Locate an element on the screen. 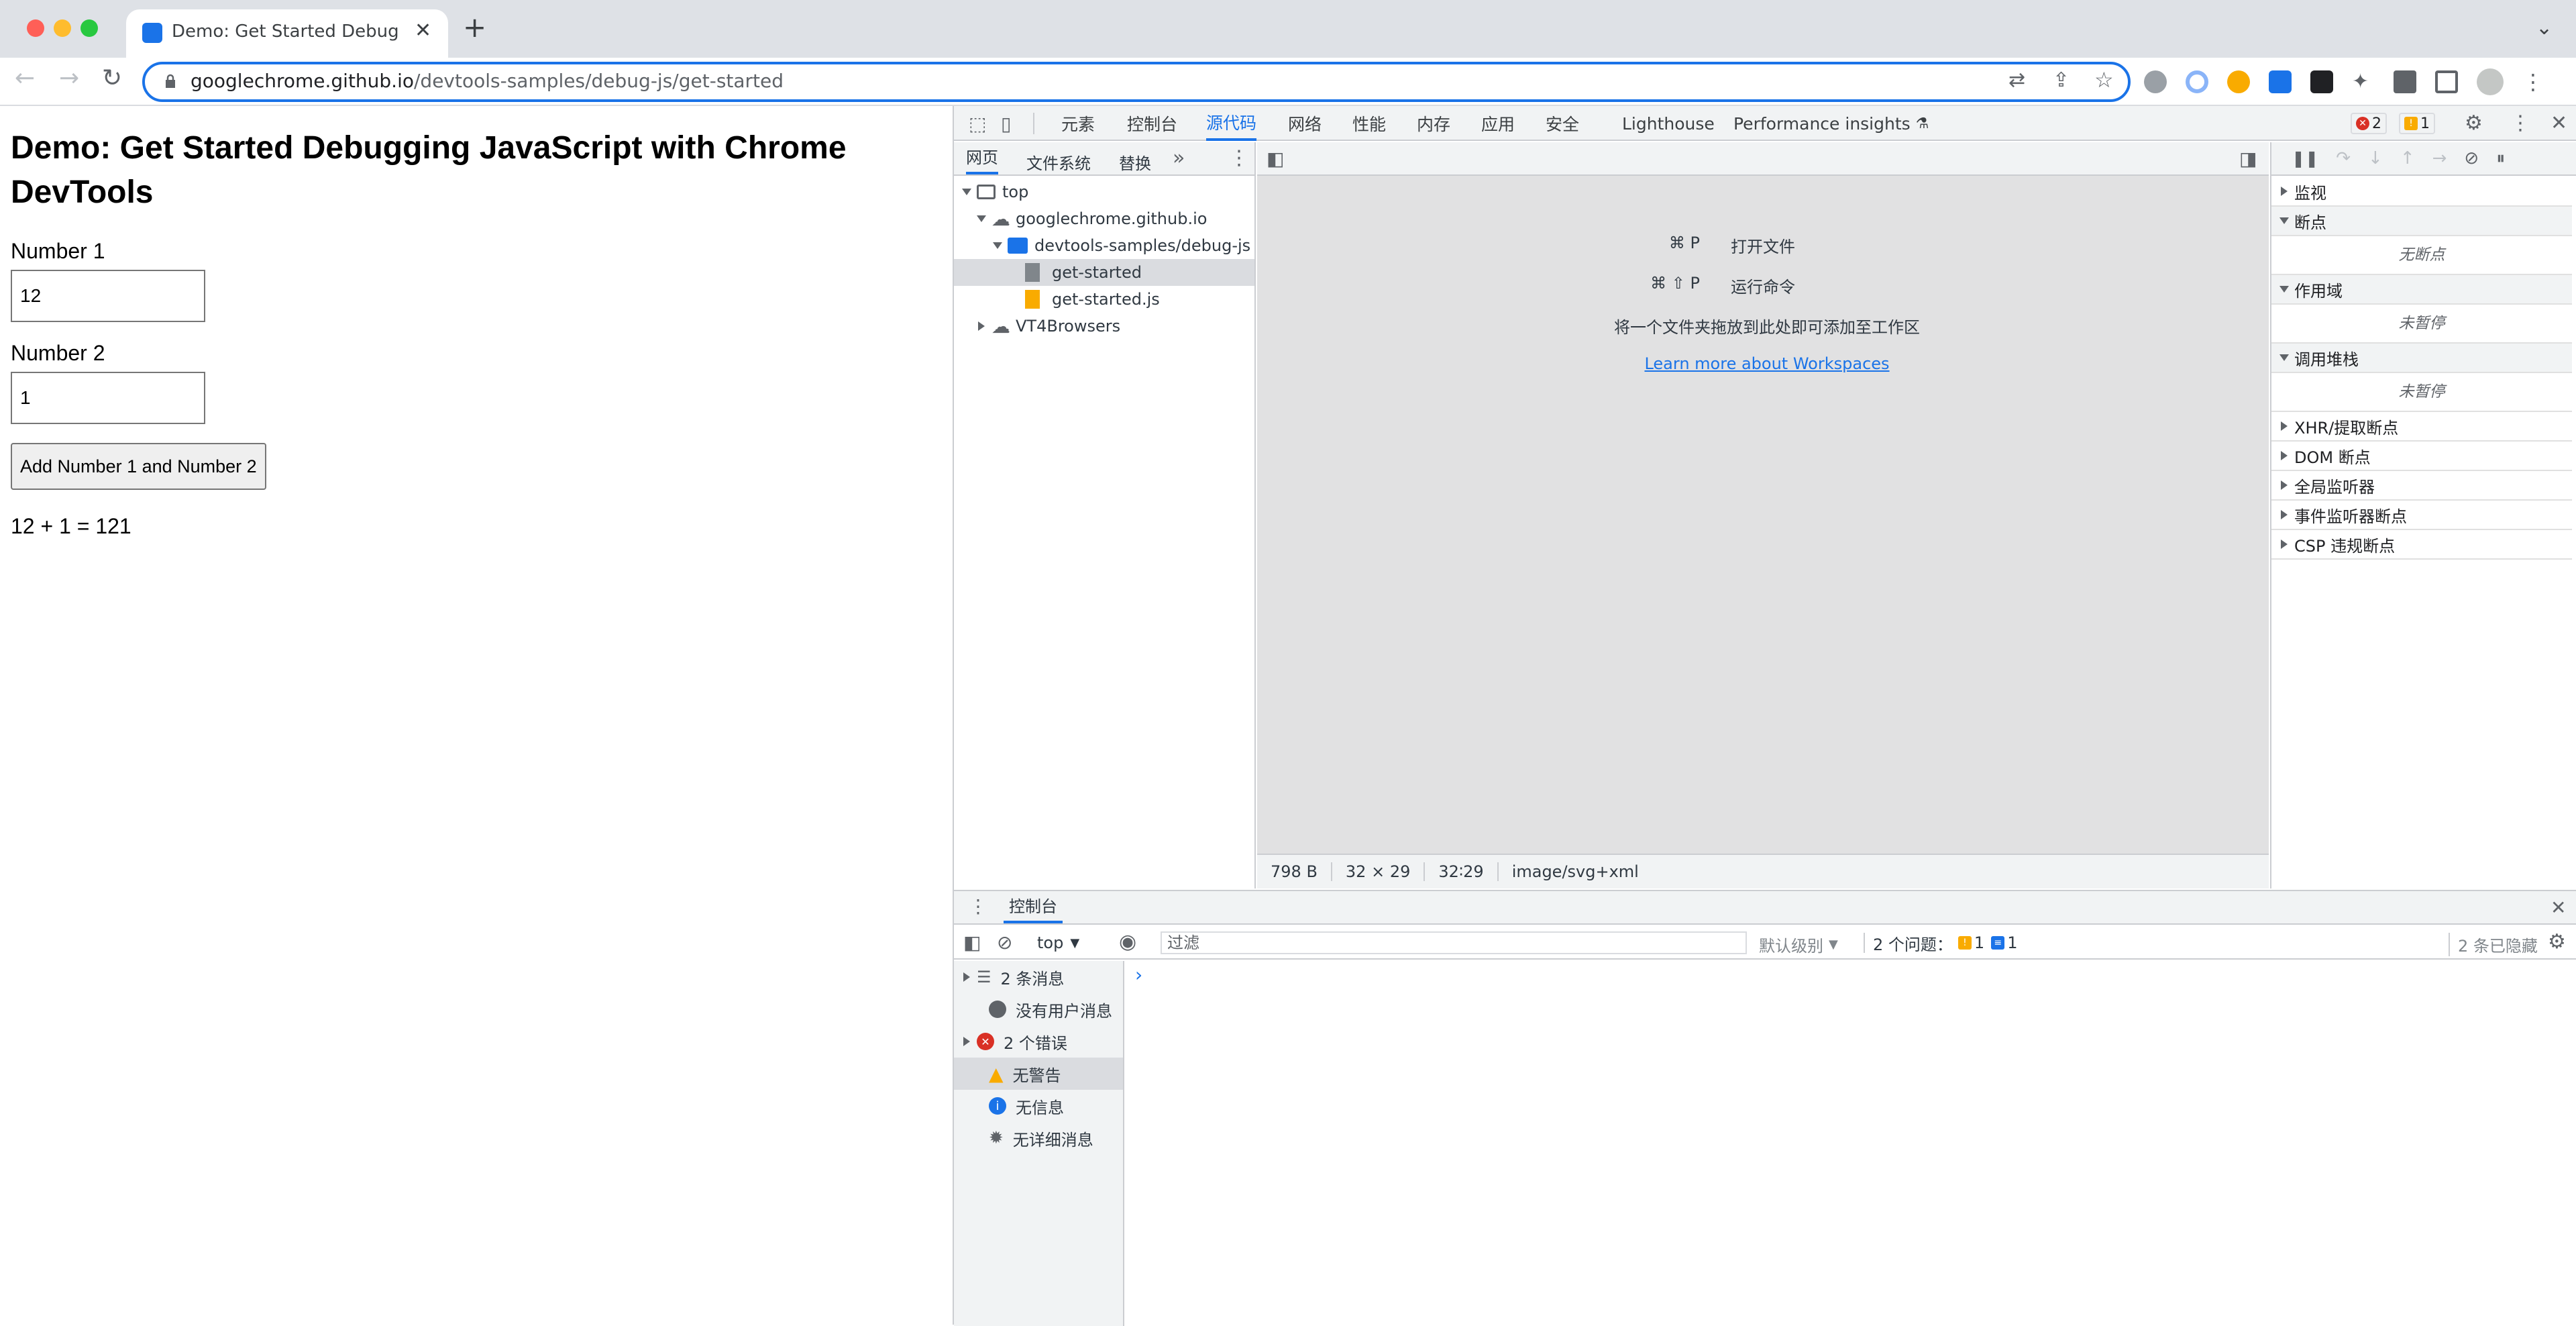  navigator-menu-icon: ⋮ is located at coordinates (1239, 158).